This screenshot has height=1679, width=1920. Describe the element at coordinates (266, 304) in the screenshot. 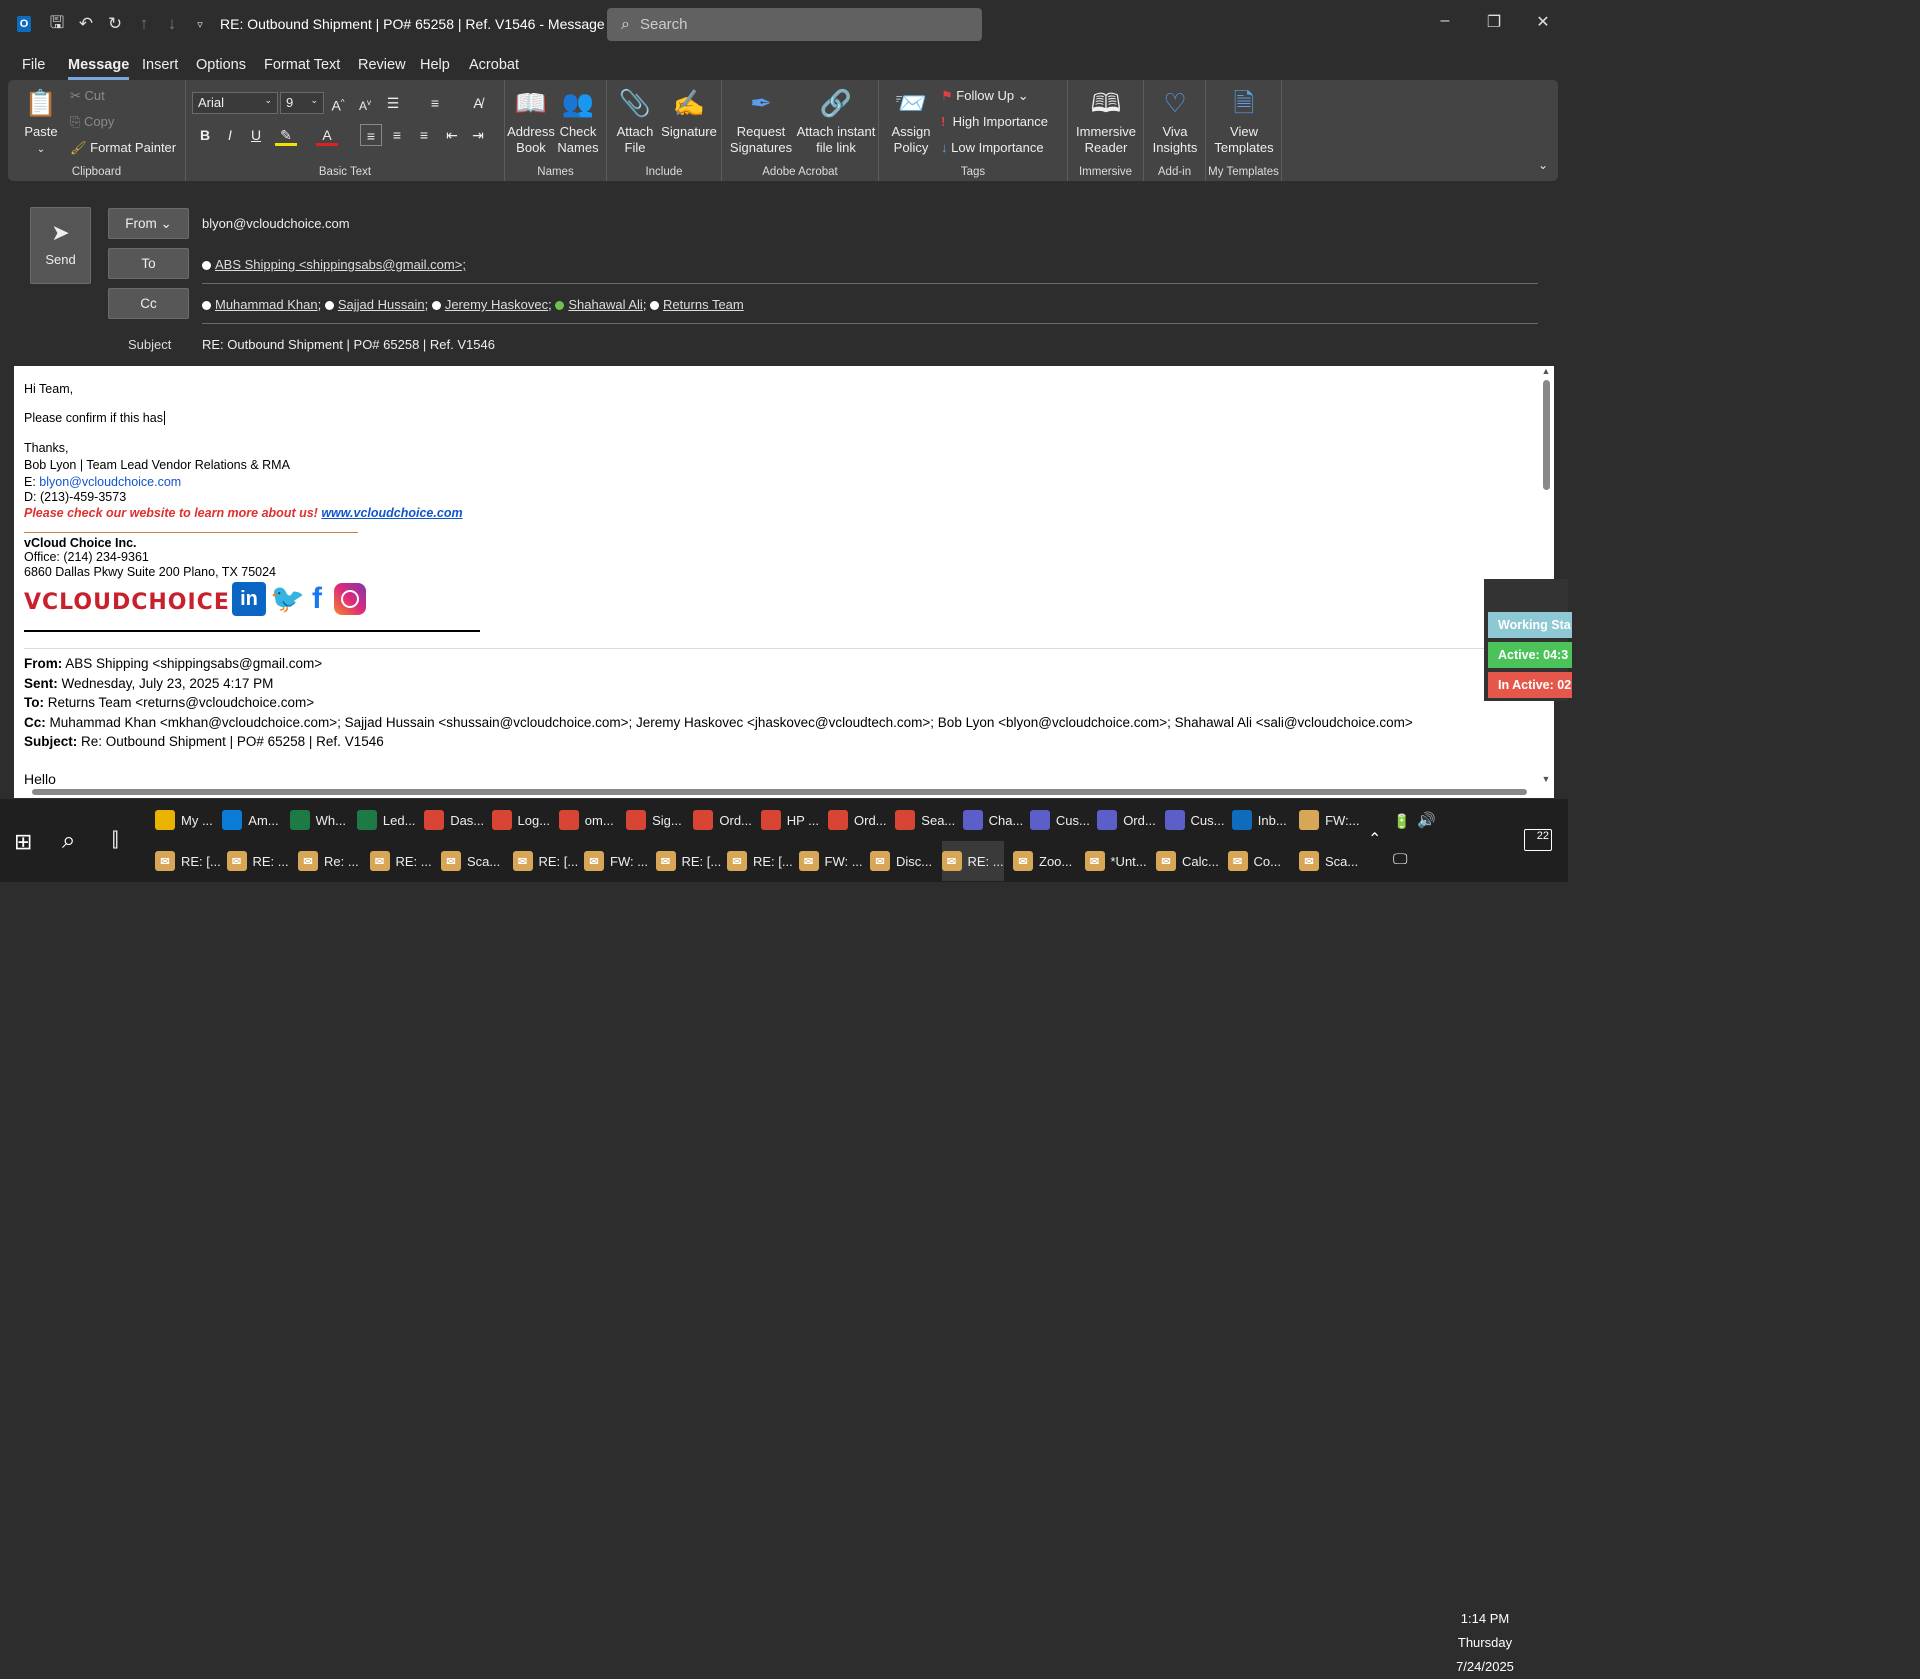

I see `cc-recipient: Muhammad Khan` at that location.